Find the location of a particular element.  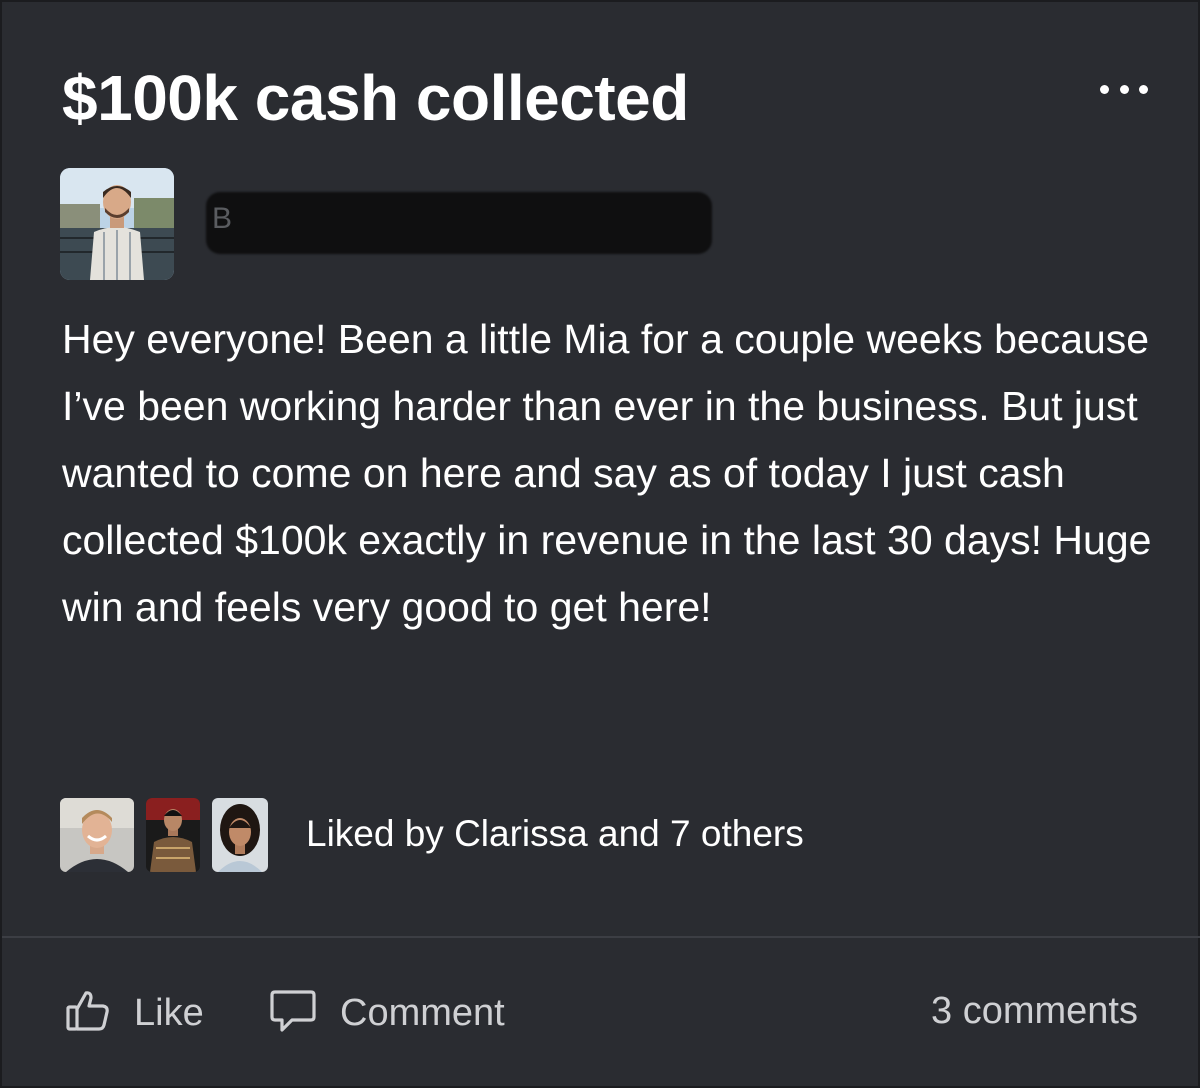

author-name-redacted is located at coordinates (459, 223).